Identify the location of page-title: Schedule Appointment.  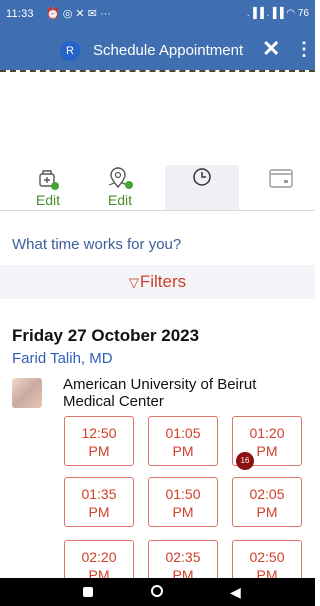
(168, 50).